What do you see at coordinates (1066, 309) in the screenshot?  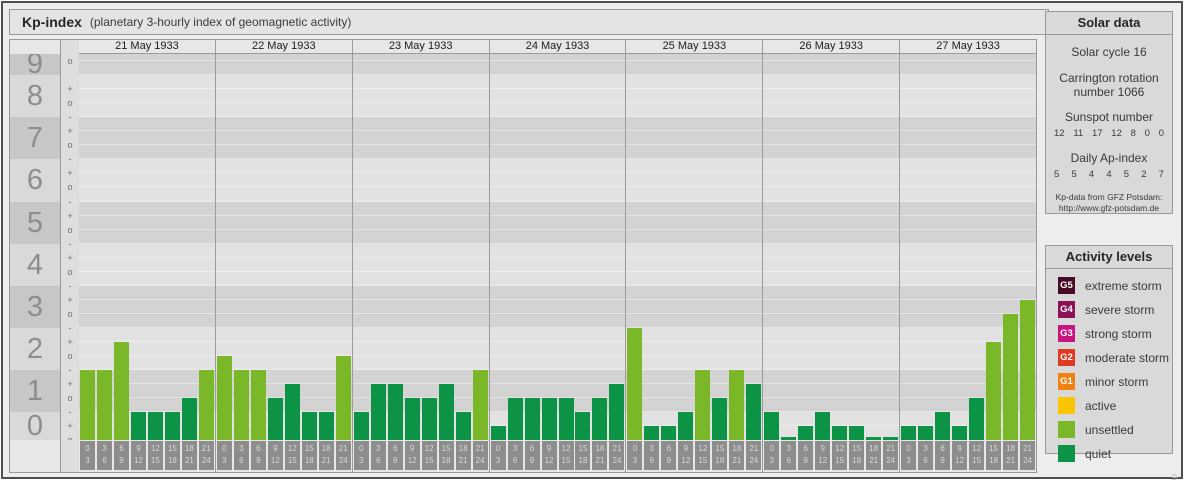 I see `legend-chip-g4: G4` at bounding box center [1066, 309].